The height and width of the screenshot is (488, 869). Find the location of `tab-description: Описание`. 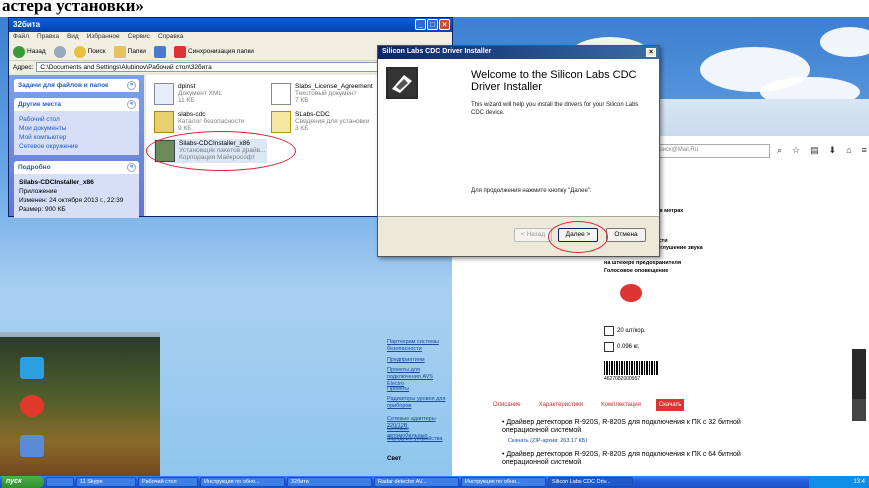

tab-description: Описание is located at coordinates (507, 405).